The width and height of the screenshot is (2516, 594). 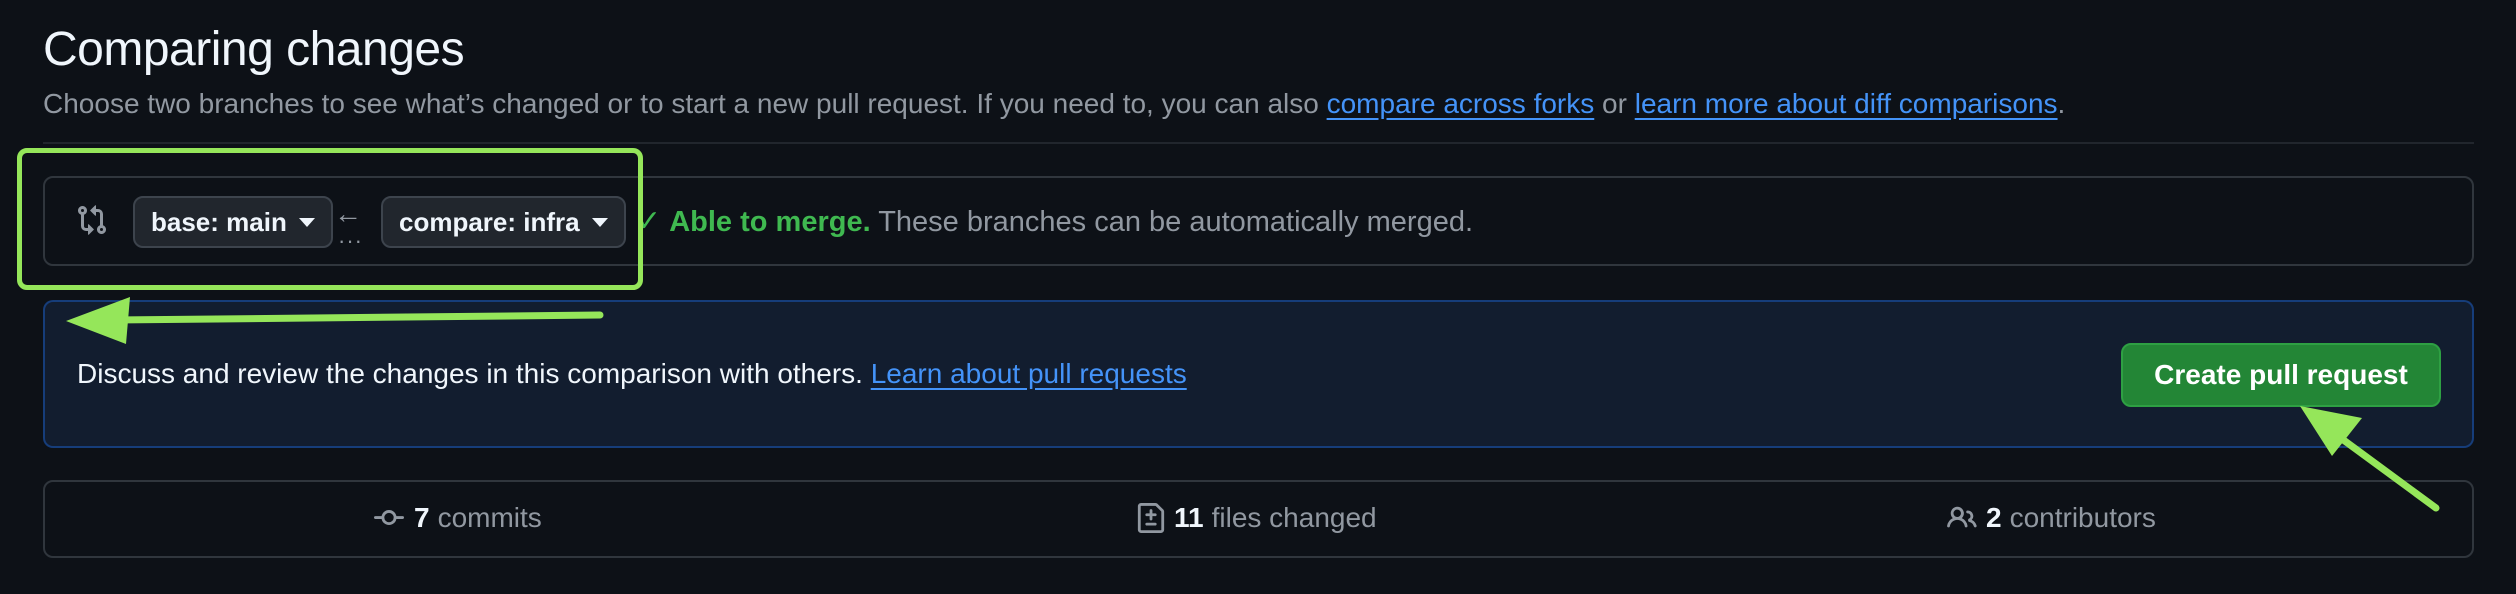 I want to click on contributors-stat: 2 contributors, so click(x=2051, y=518).